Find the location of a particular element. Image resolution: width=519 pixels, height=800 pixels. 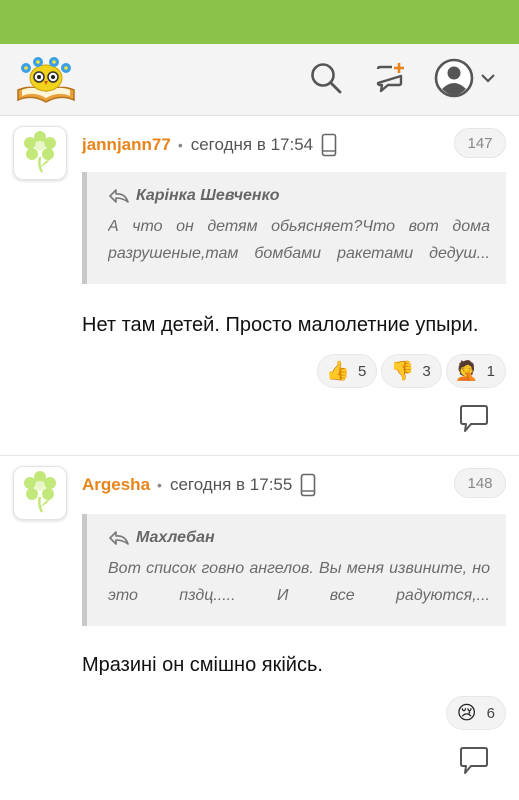

crying-face-emoji: 😢 is located at coordinates (466, 713).